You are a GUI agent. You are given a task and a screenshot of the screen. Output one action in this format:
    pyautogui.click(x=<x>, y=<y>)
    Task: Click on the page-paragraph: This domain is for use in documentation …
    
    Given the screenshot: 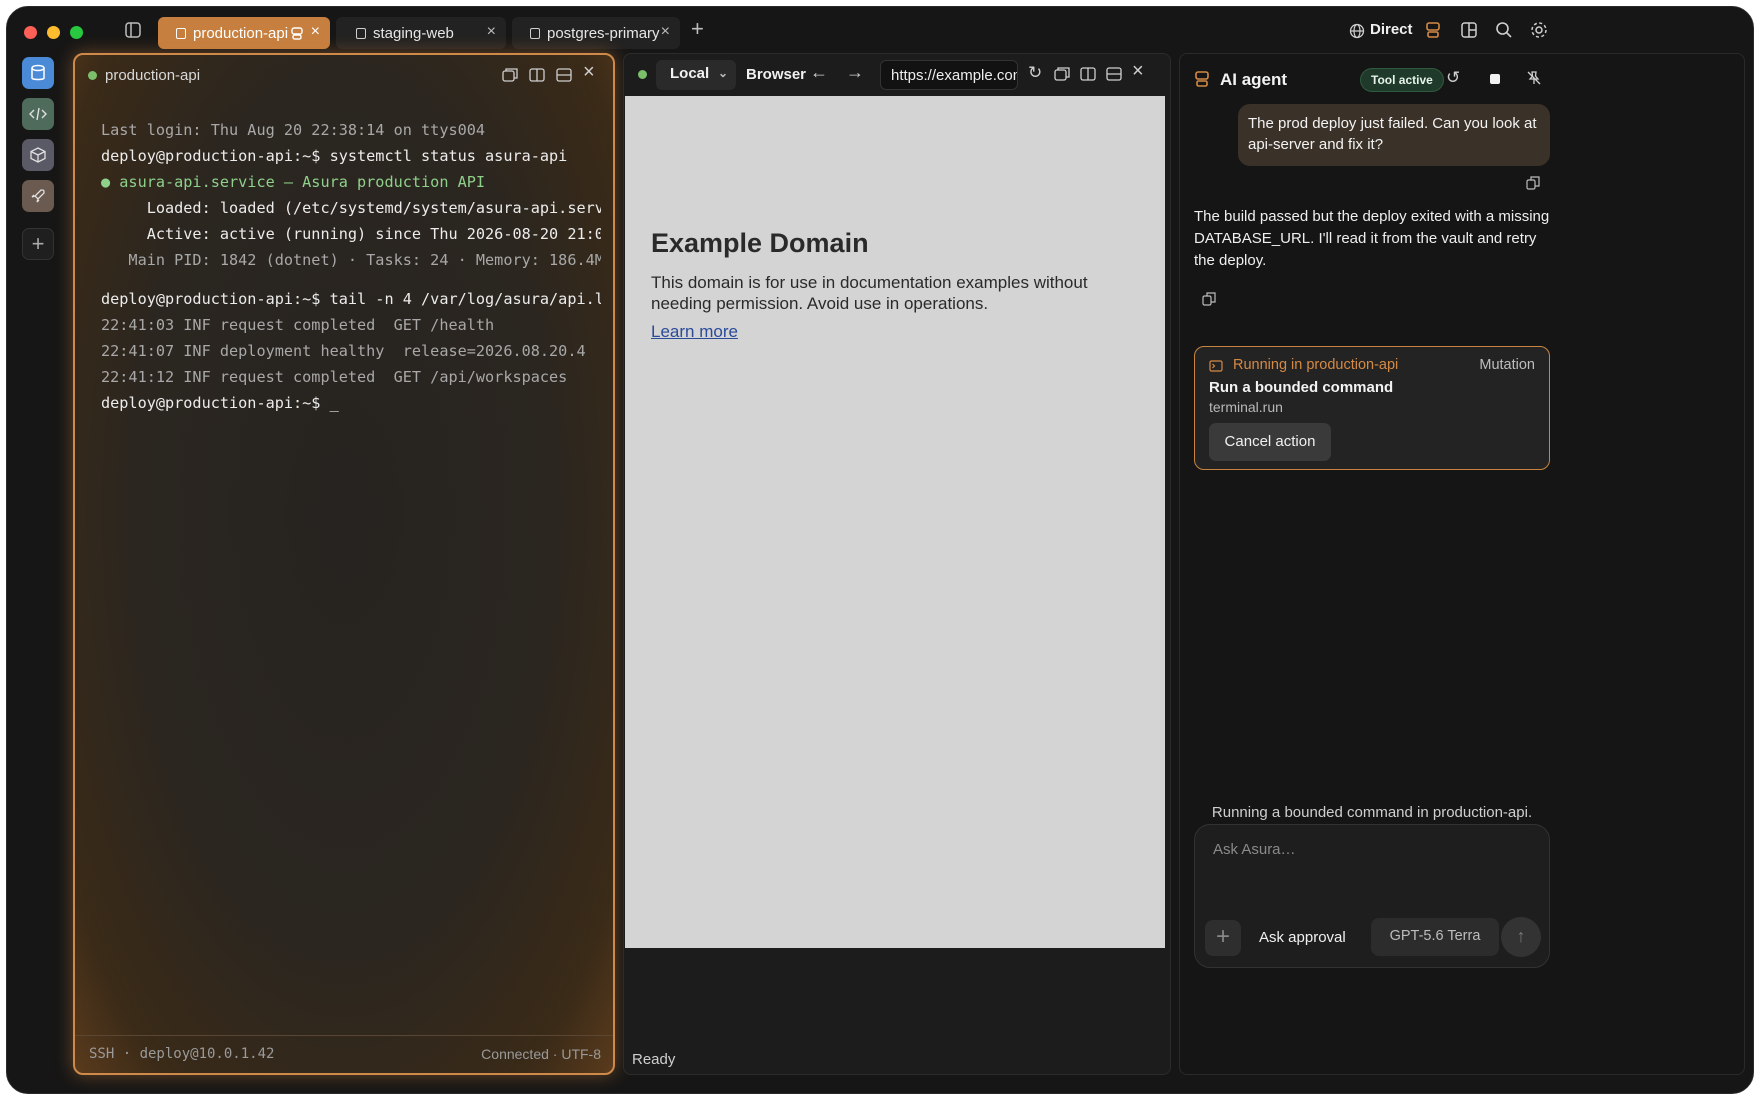 What is the action you would take?
    pyautogui.click(x=869, y=293)
    